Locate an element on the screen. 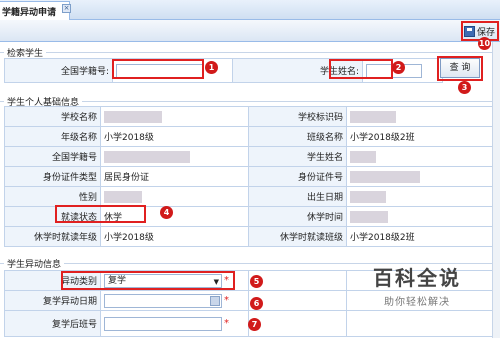 Image resolution: width=500 pixels, height=338 pixels. student-name-label: 学生姓名: is located at coordinates (297, 70).